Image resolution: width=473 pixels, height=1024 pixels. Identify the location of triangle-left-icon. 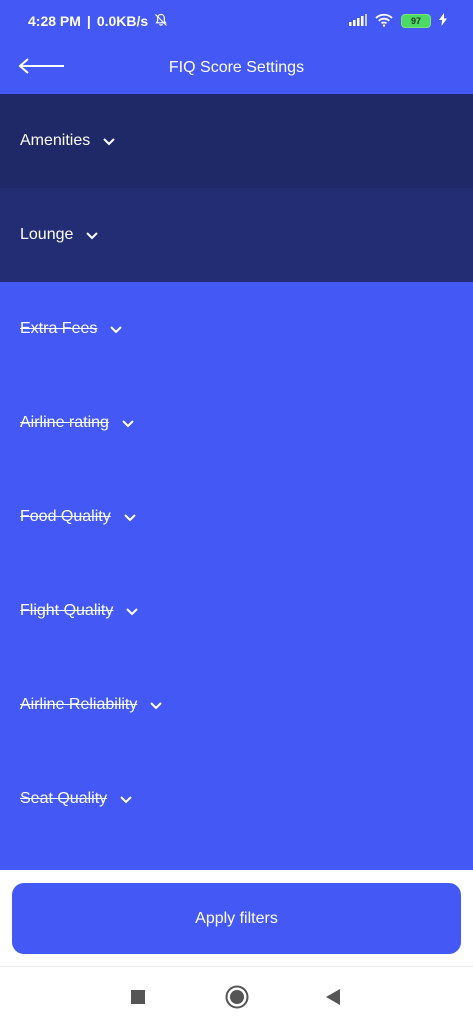
(333, 999).